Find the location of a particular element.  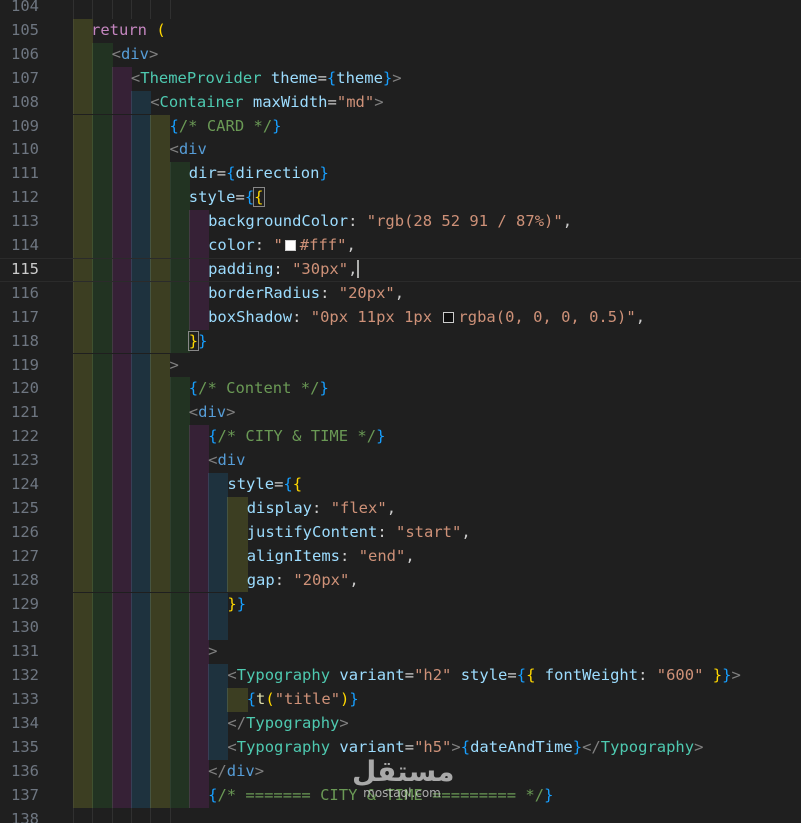

code-line-118: 118}} is located at coordinates (400, 341).